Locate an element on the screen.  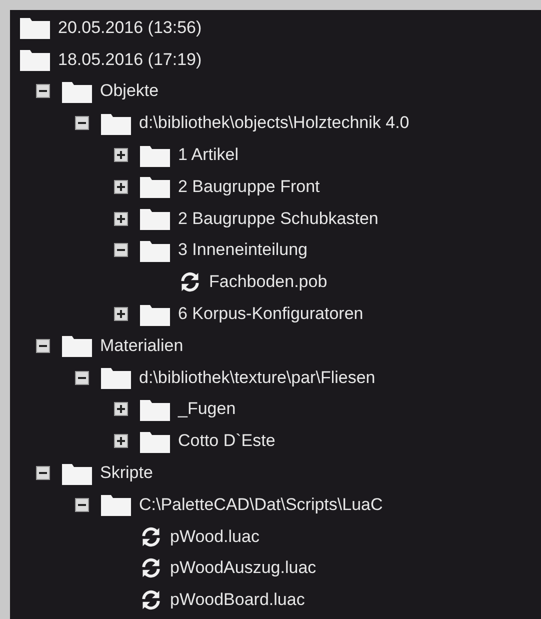
tree-item-label: d:\bibliothek\objects\Holztechnik 4.0 is located at coordinates (274, 123).